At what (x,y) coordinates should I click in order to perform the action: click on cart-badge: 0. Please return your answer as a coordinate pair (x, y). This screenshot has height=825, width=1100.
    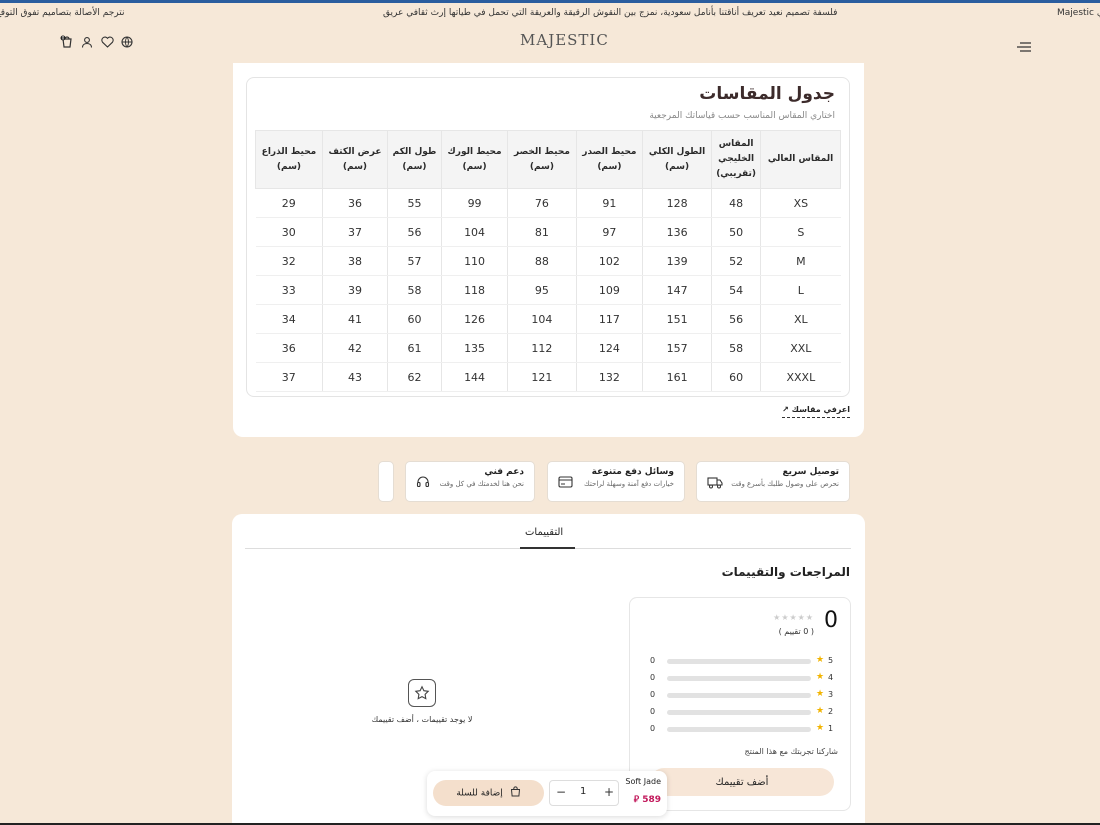
    Looking at the image, I should click on (63, 38).